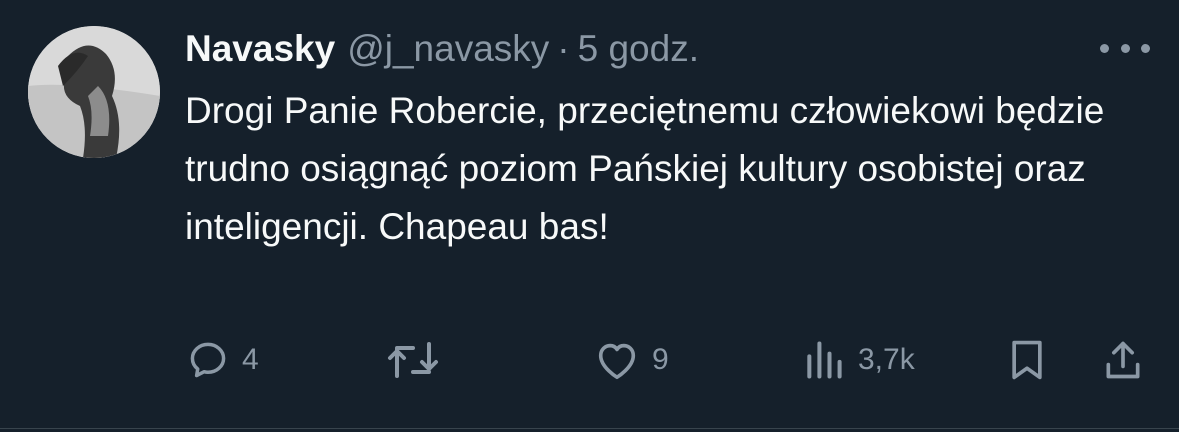 The width and height of the screenshot is (1179, 432). Describe the element at coordinates (208, 360) in the screenshot. I see `reply-icon` at that location.